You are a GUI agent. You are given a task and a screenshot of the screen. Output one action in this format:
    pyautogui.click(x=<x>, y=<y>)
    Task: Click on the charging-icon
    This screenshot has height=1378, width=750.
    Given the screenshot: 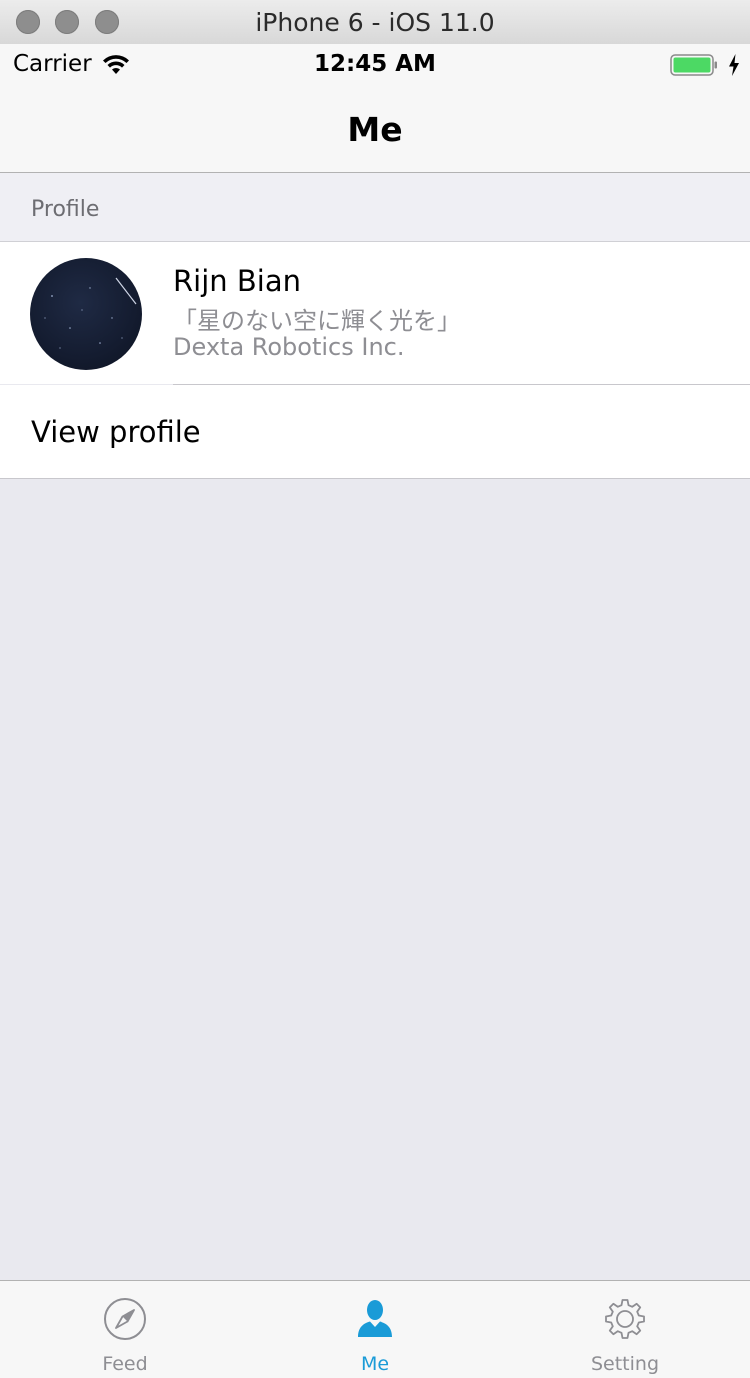 What is the action you would take?
    pyautogui.click(x=734, y=65)
    